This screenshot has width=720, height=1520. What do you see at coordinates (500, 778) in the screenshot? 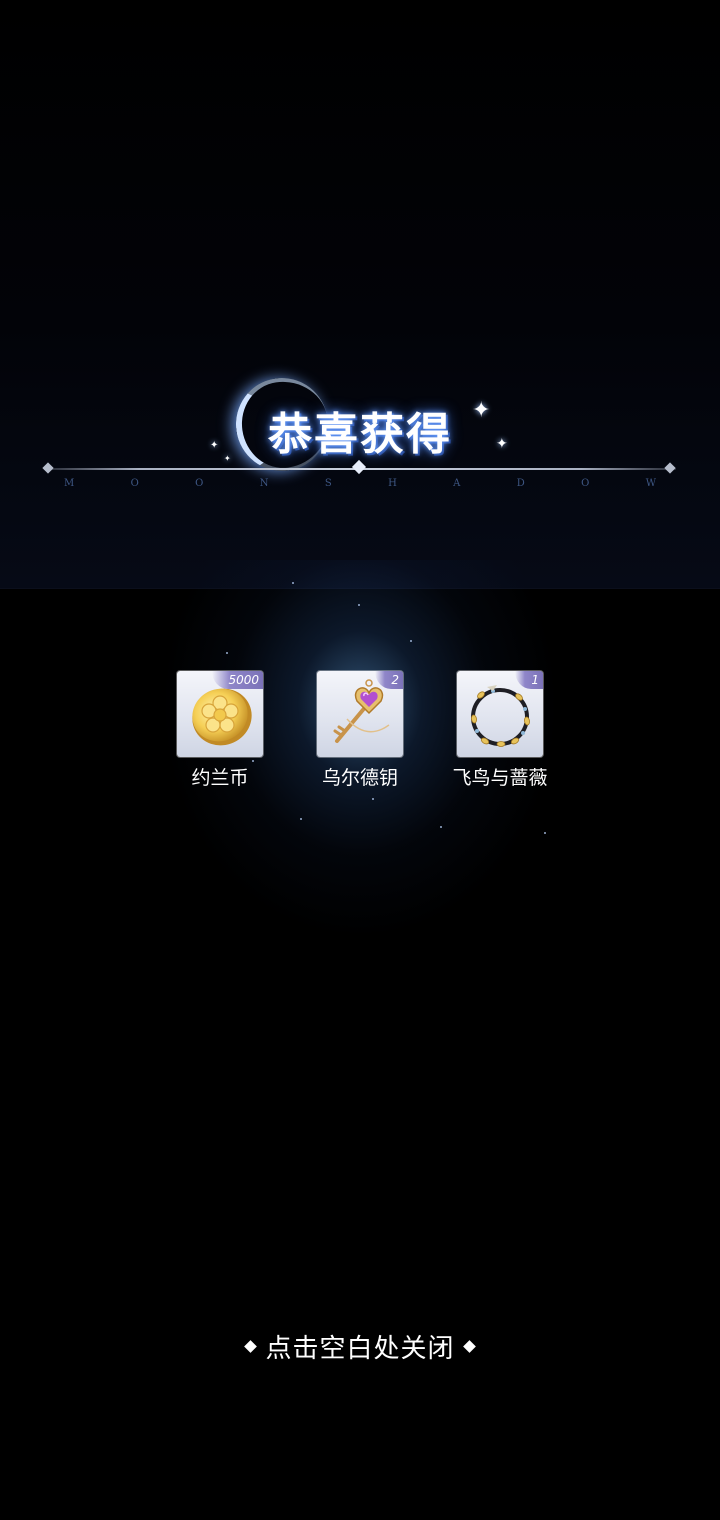
I see `item-name: 飞鸟与蔷薇` at bounding box center [500, 778].